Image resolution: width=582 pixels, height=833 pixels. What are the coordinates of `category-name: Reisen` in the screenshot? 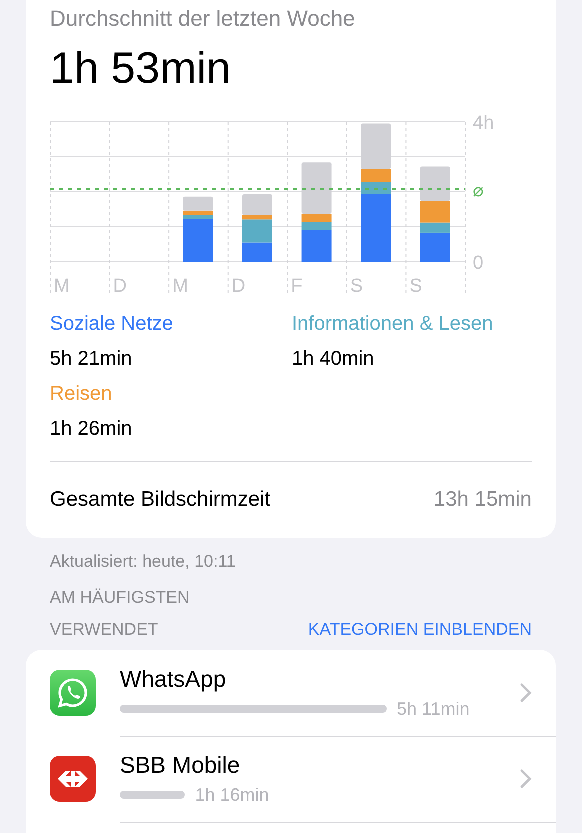 It's located at (82, 394).